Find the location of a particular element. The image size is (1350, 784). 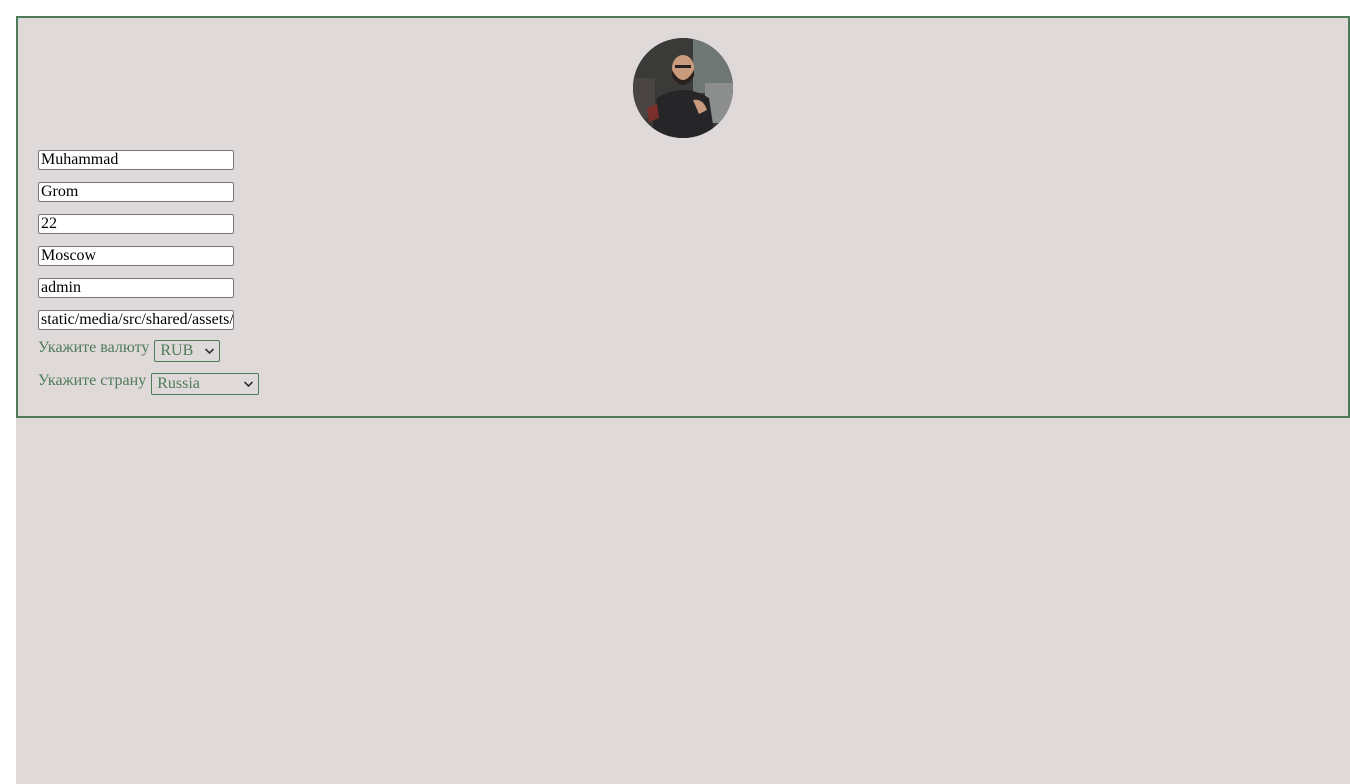

currency-label: Укажите валюту is located at coordinates (94, 347).